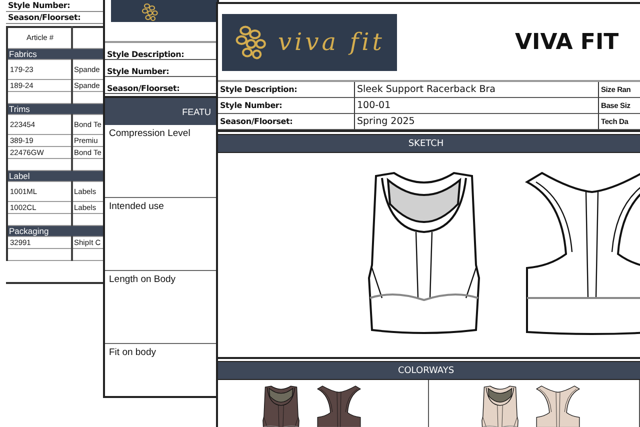 Image resolution: width=640 pixels, height=427 pixels. I want to click on section-header: Fabrics, so click(55, 54).